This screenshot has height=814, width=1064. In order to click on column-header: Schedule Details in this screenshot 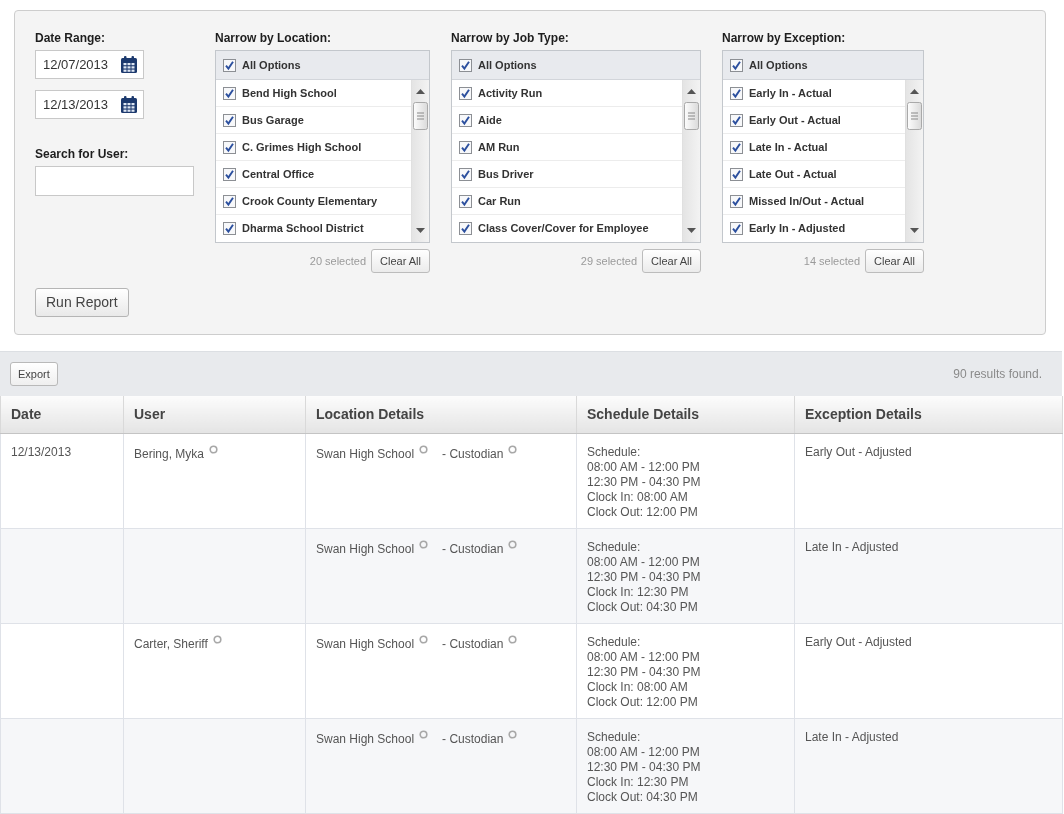, I will do `click(685, 414)`.